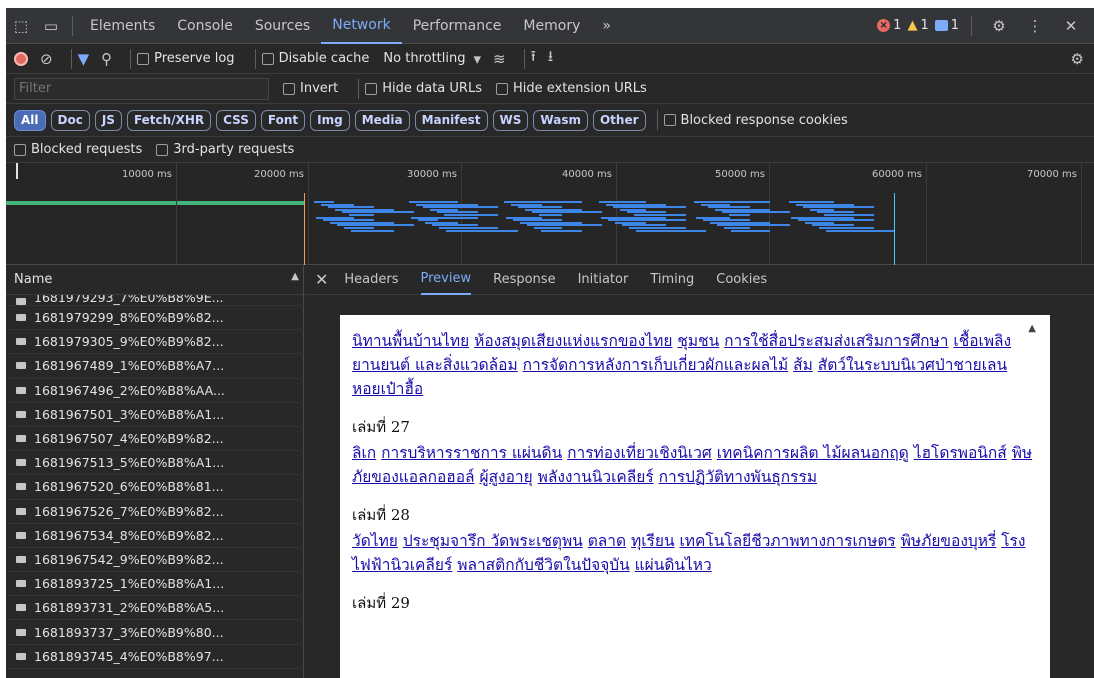  What do you see at coordinates (282, 26) in the screenshot?
I see `tab-sources: Sources` at bounding box center [282, 26].